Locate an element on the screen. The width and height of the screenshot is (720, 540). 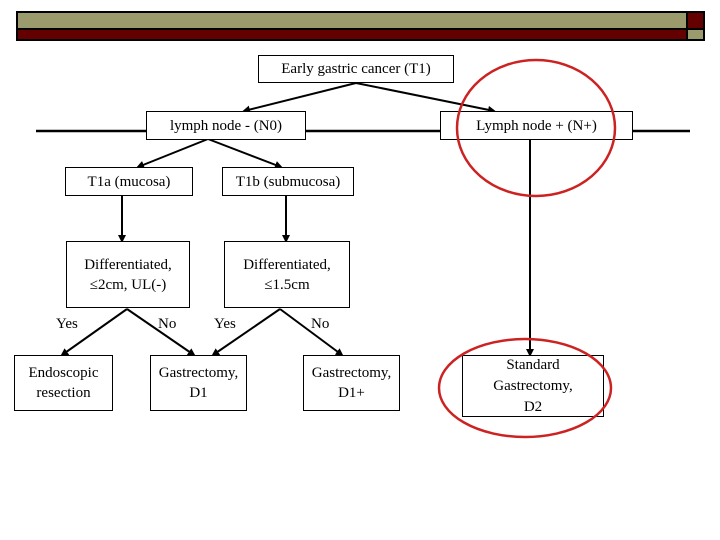
arrow-t1-to-n0 is located at coordinates (299, 98).